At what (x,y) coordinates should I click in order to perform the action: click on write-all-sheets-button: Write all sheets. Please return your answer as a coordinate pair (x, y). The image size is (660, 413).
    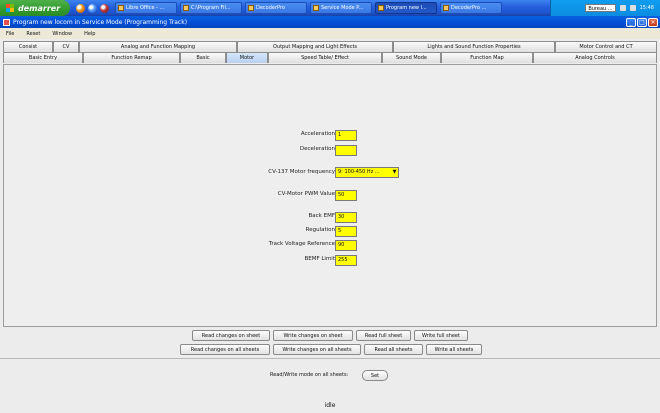
    Looking at the image, I should click on (454, 349).